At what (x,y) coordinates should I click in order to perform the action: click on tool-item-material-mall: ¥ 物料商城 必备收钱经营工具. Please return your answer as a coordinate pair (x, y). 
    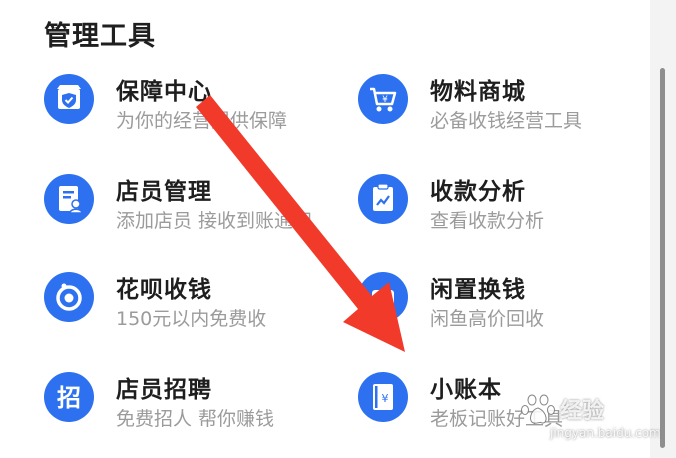
    Looking at the image, I should click on (508, 114).